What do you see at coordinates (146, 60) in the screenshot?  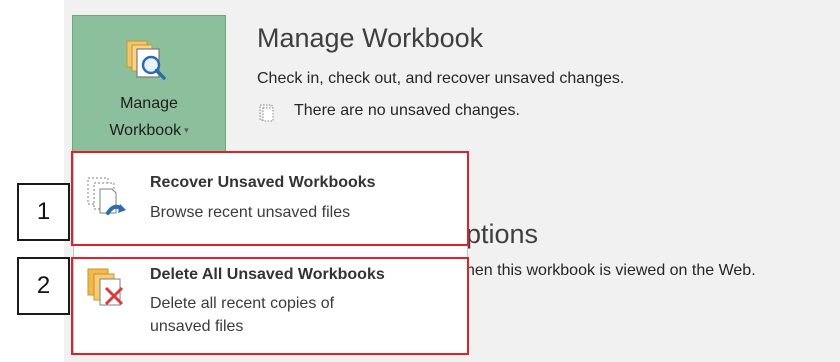 I see `manage-workbook-icon` at bounding box center [146, 60].